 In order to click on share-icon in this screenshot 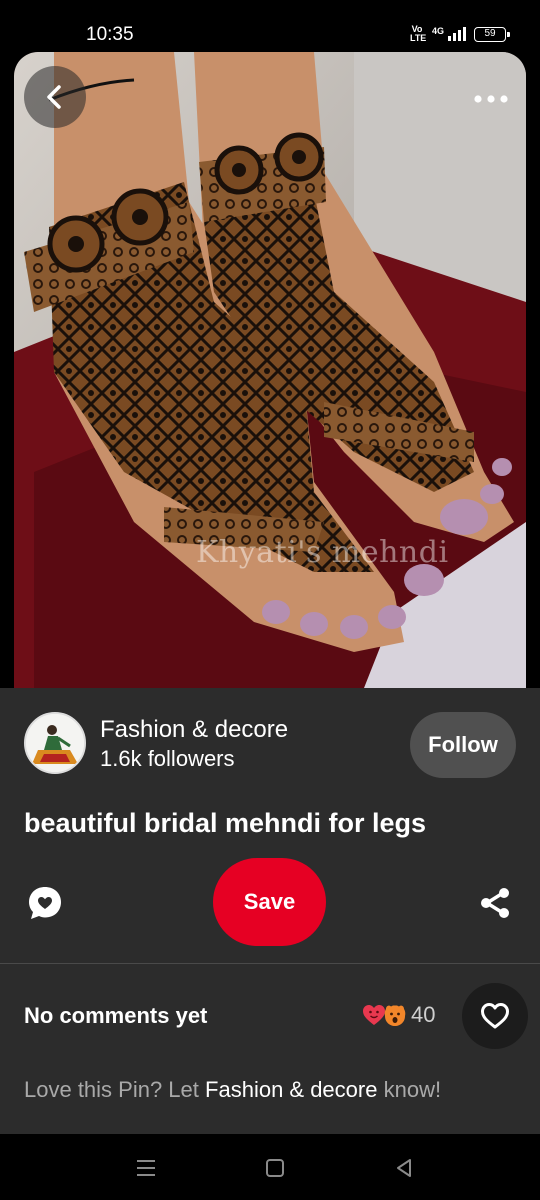, I will do `click(495, 903)`.